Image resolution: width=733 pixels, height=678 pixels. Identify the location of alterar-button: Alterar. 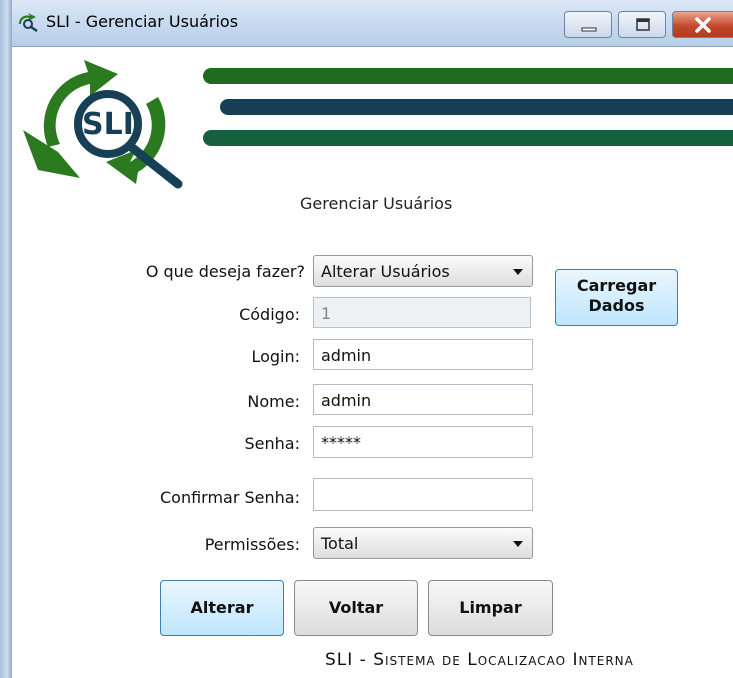
(222, 608).